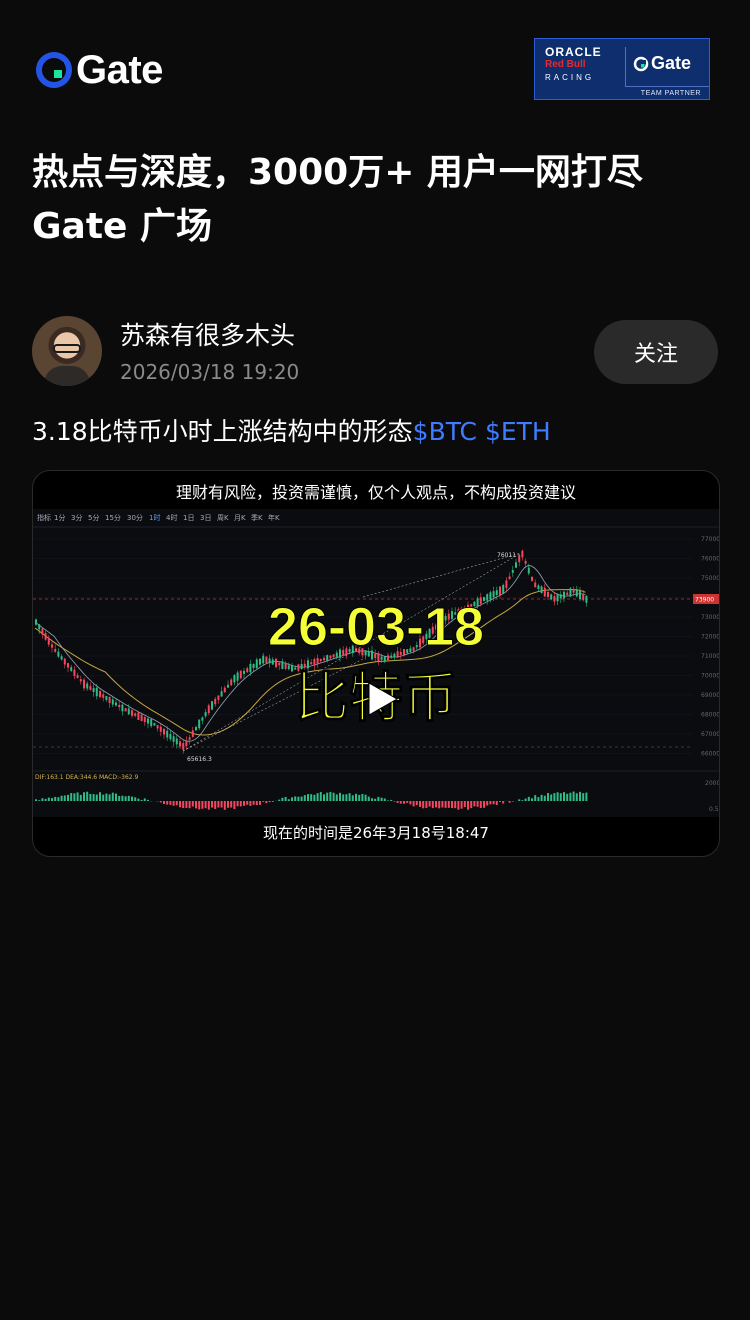  What do you see at coordinates (518, 431) in the screenshot?
I see `tag-eth: $ETH` at bounding box center [518, 431].